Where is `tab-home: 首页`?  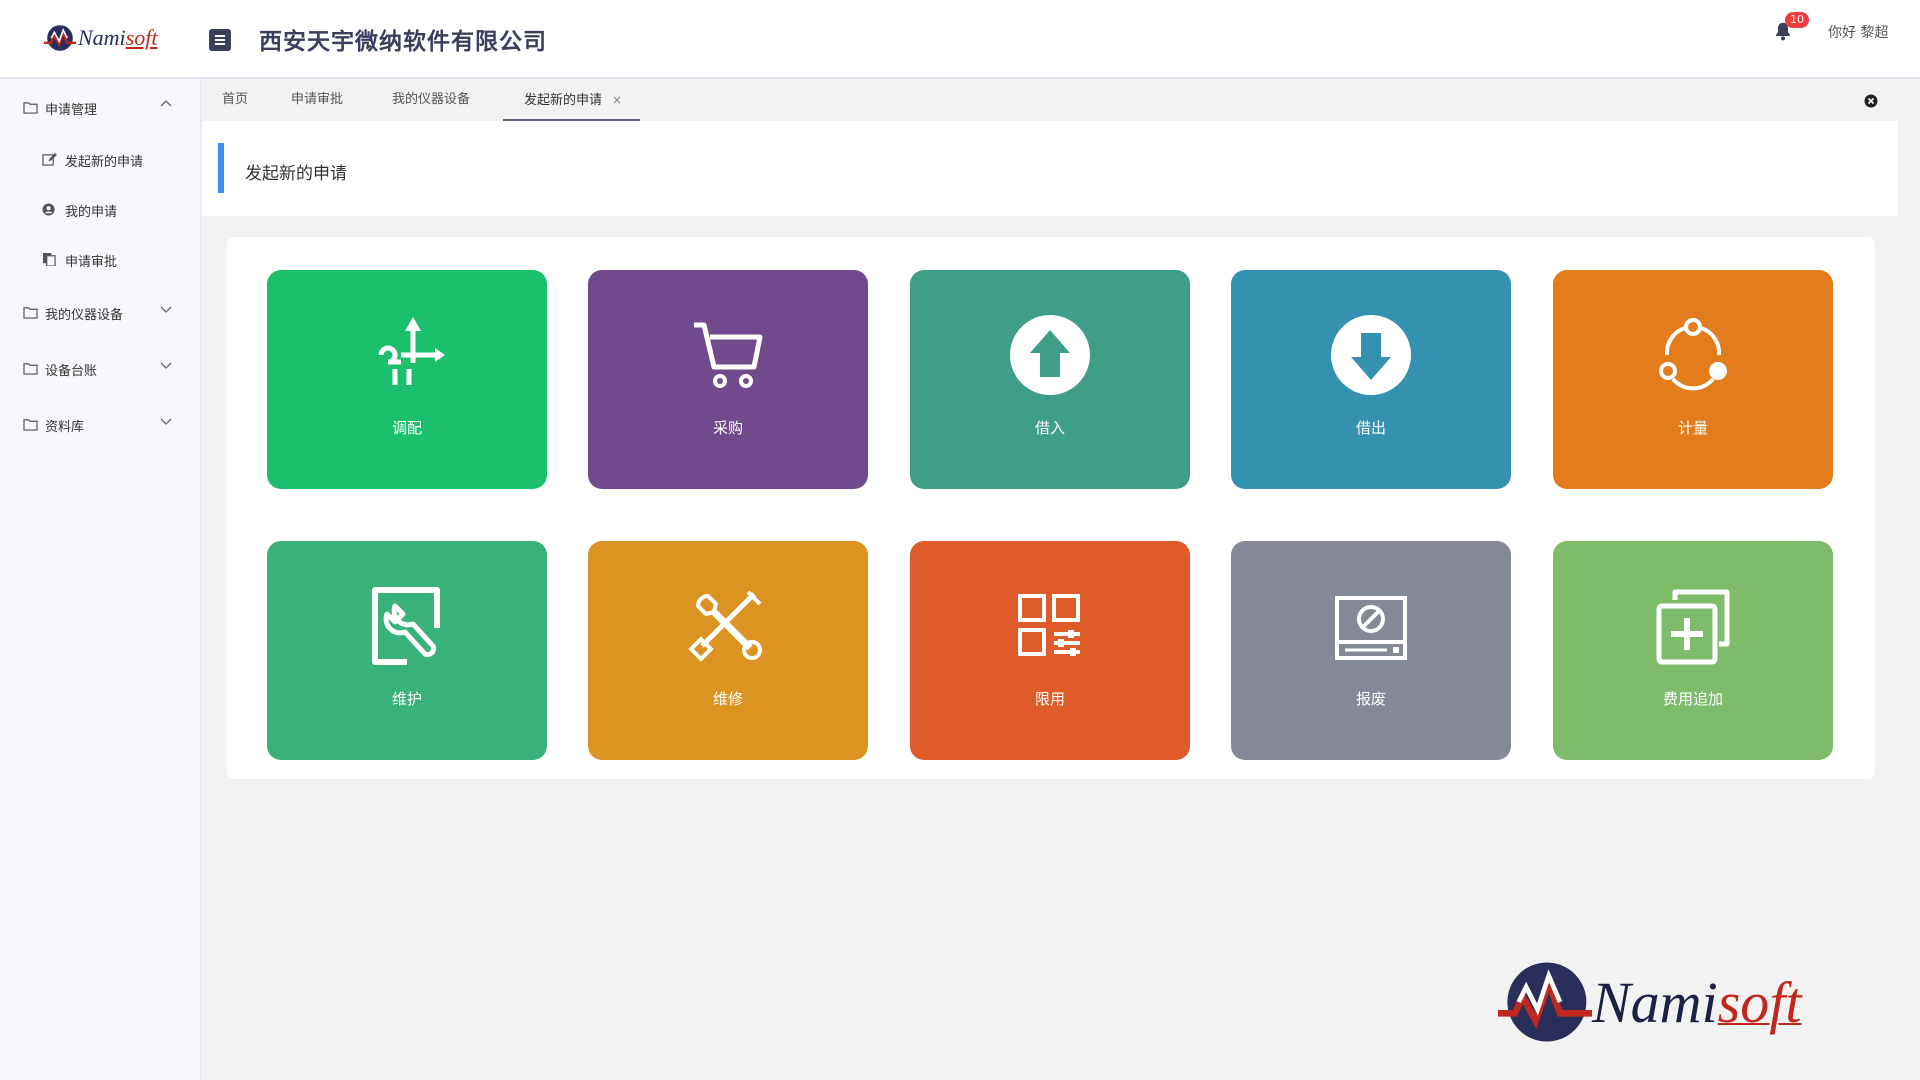 tab-home: 首页 is located at coordinates (235, 100).